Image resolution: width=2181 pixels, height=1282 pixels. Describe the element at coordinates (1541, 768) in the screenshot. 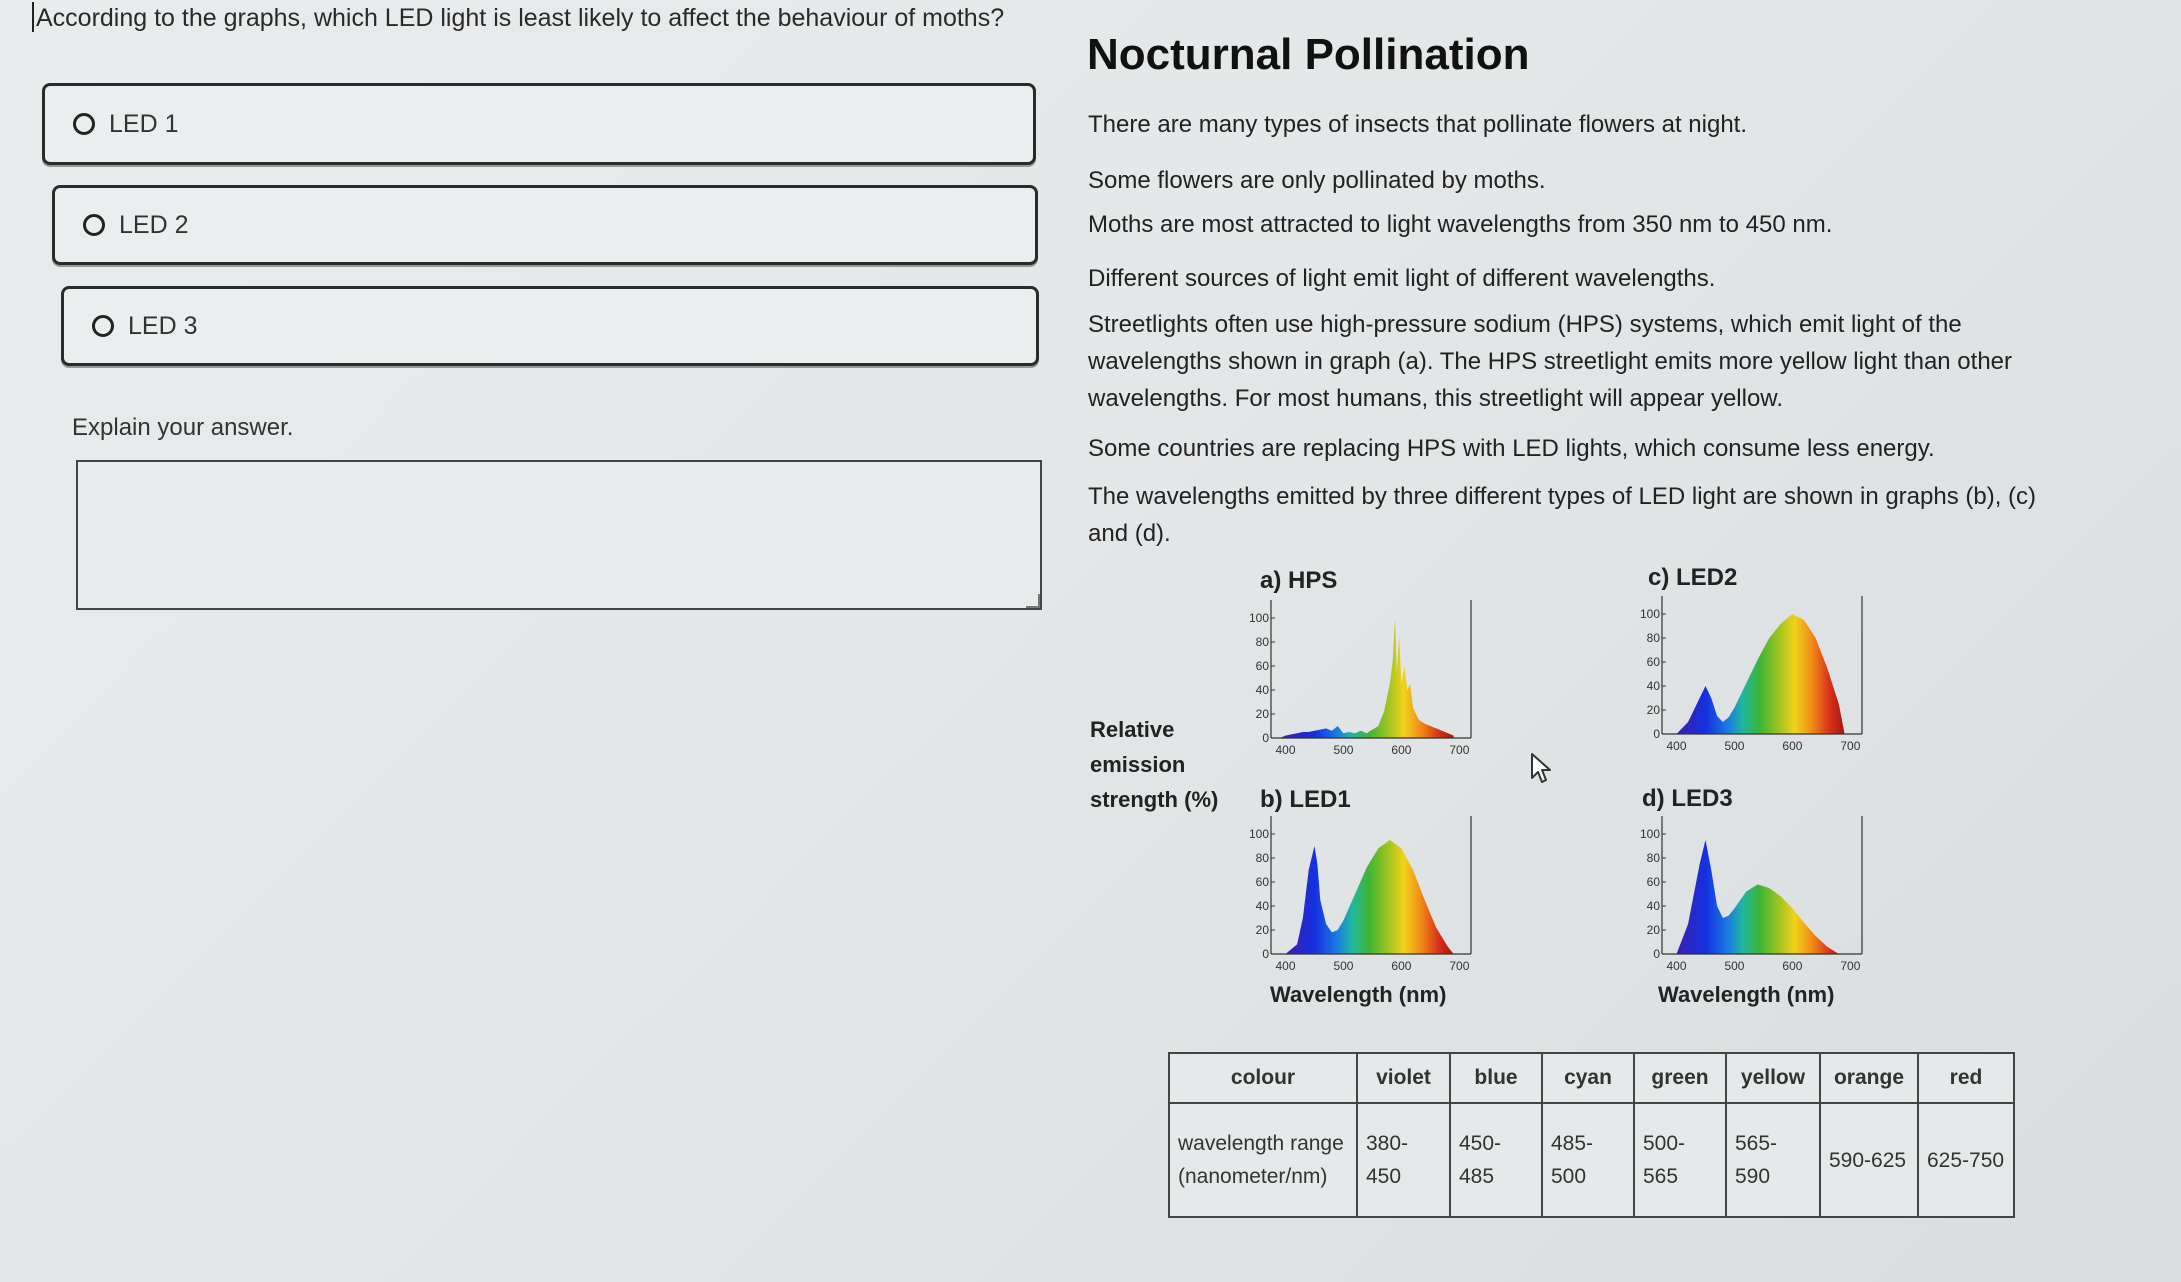

I see `mouse-pointer-icon` at that location.